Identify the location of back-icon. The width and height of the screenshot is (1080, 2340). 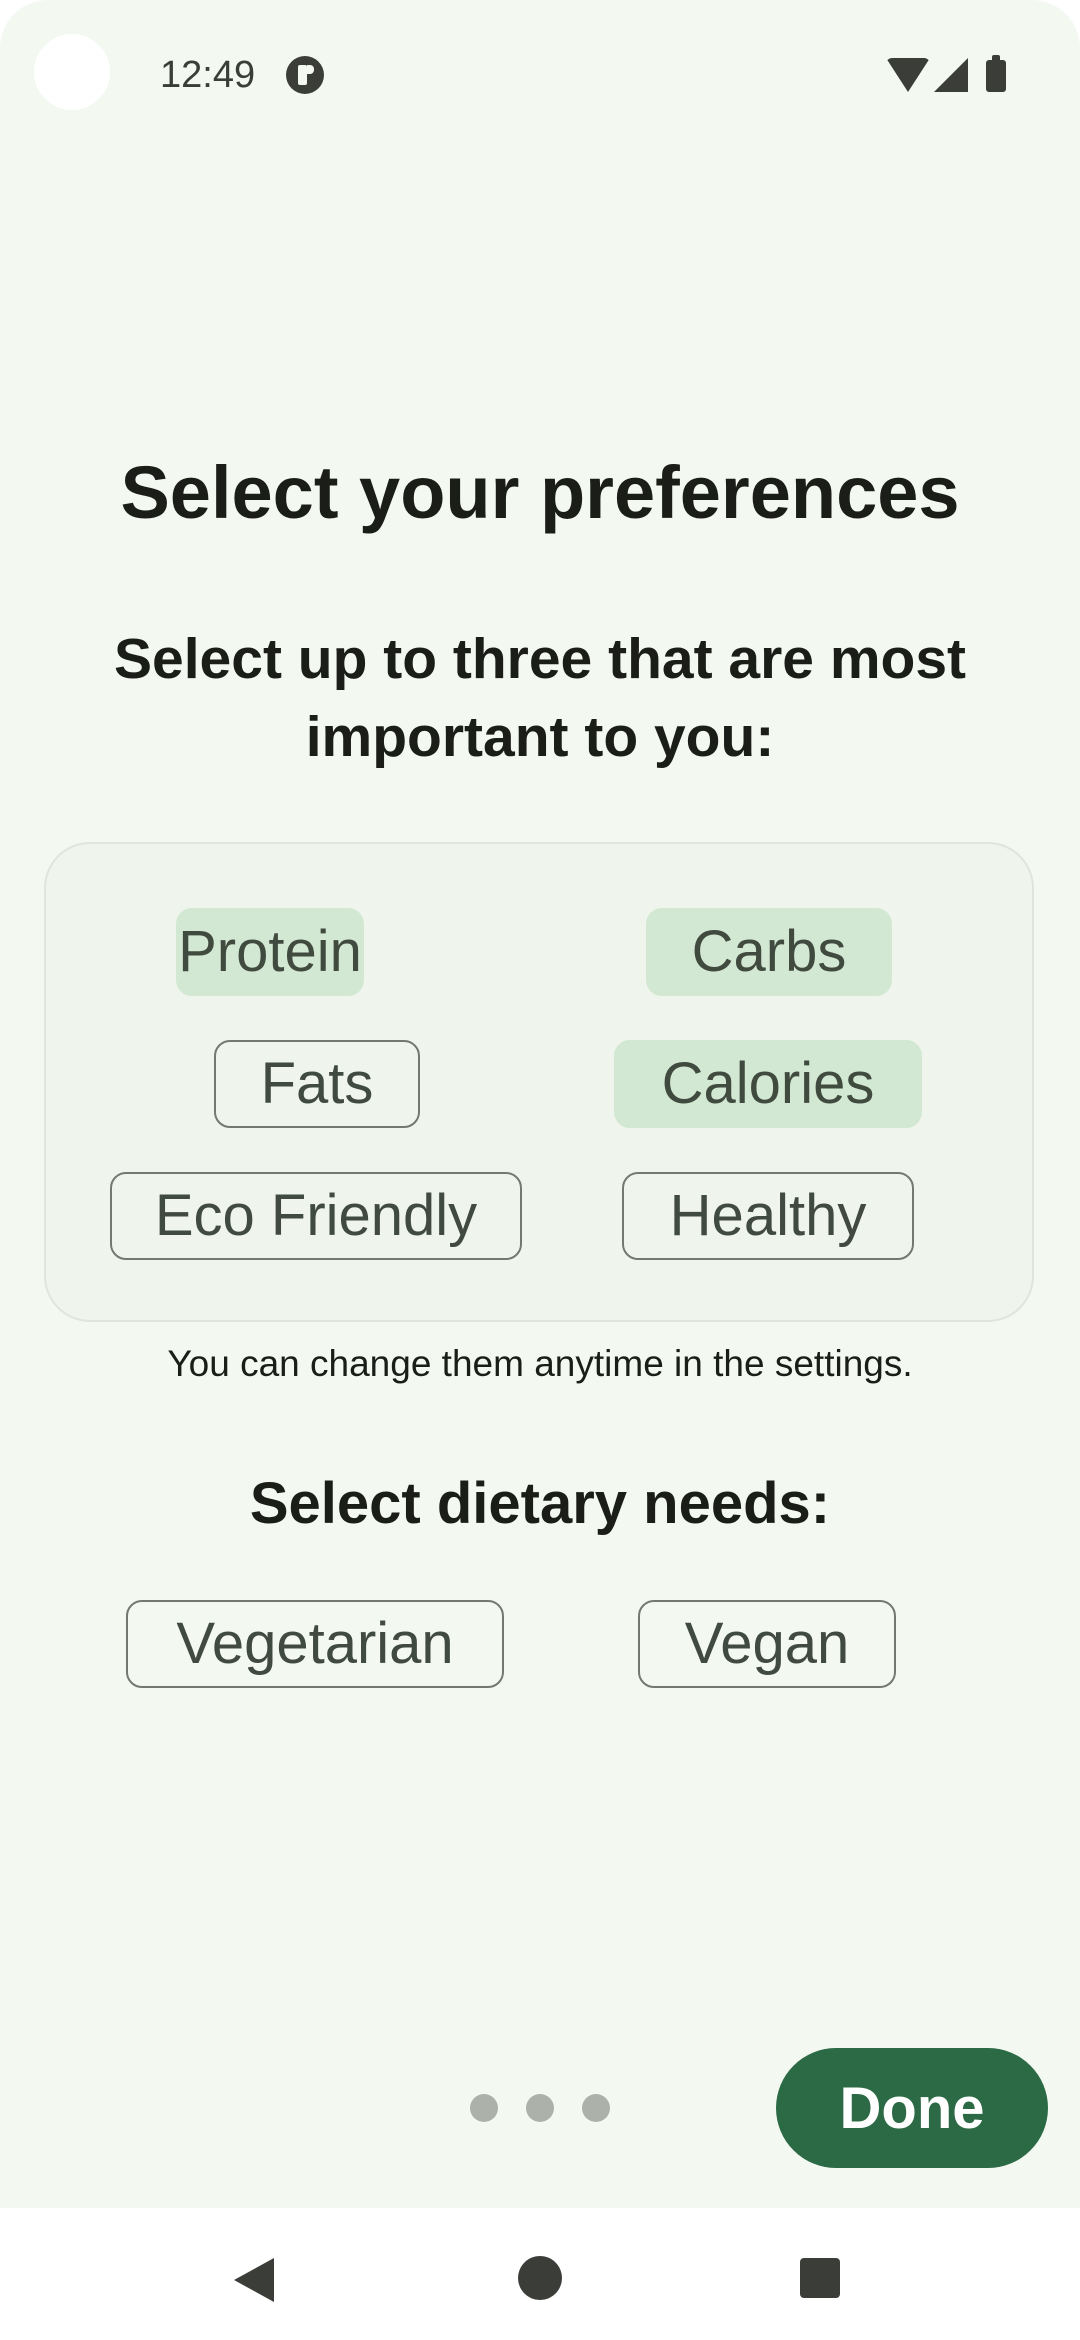
(254, 2280).